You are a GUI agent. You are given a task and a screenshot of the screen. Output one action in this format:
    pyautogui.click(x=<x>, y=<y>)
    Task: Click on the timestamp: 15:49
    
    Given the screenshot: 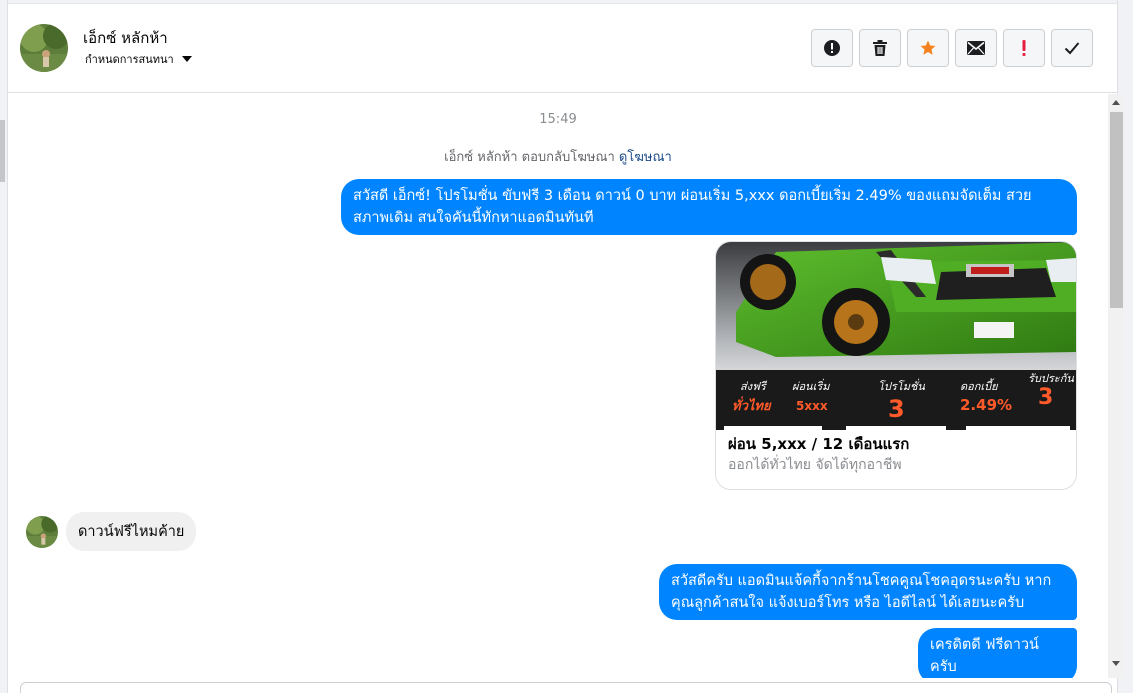 What is the action you would take?
    pyautogui.click(x=558, y=119)
    